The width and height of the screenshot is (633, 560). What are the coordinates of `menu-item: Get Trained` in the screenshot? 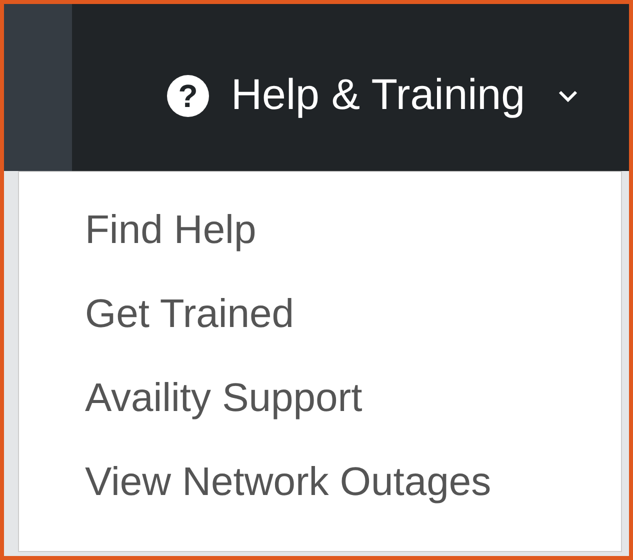 It's located at (189, 334).